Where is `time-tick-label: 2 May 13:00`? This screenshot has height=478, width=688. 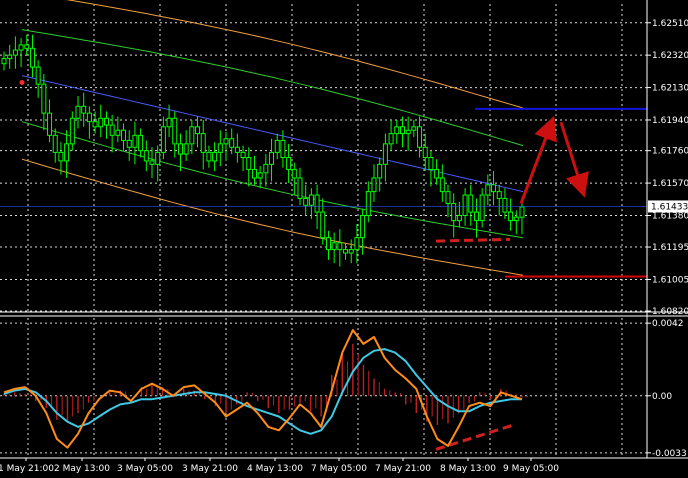
time-tick-label: 2 May 13:00 is located at coordinates (82, 469).